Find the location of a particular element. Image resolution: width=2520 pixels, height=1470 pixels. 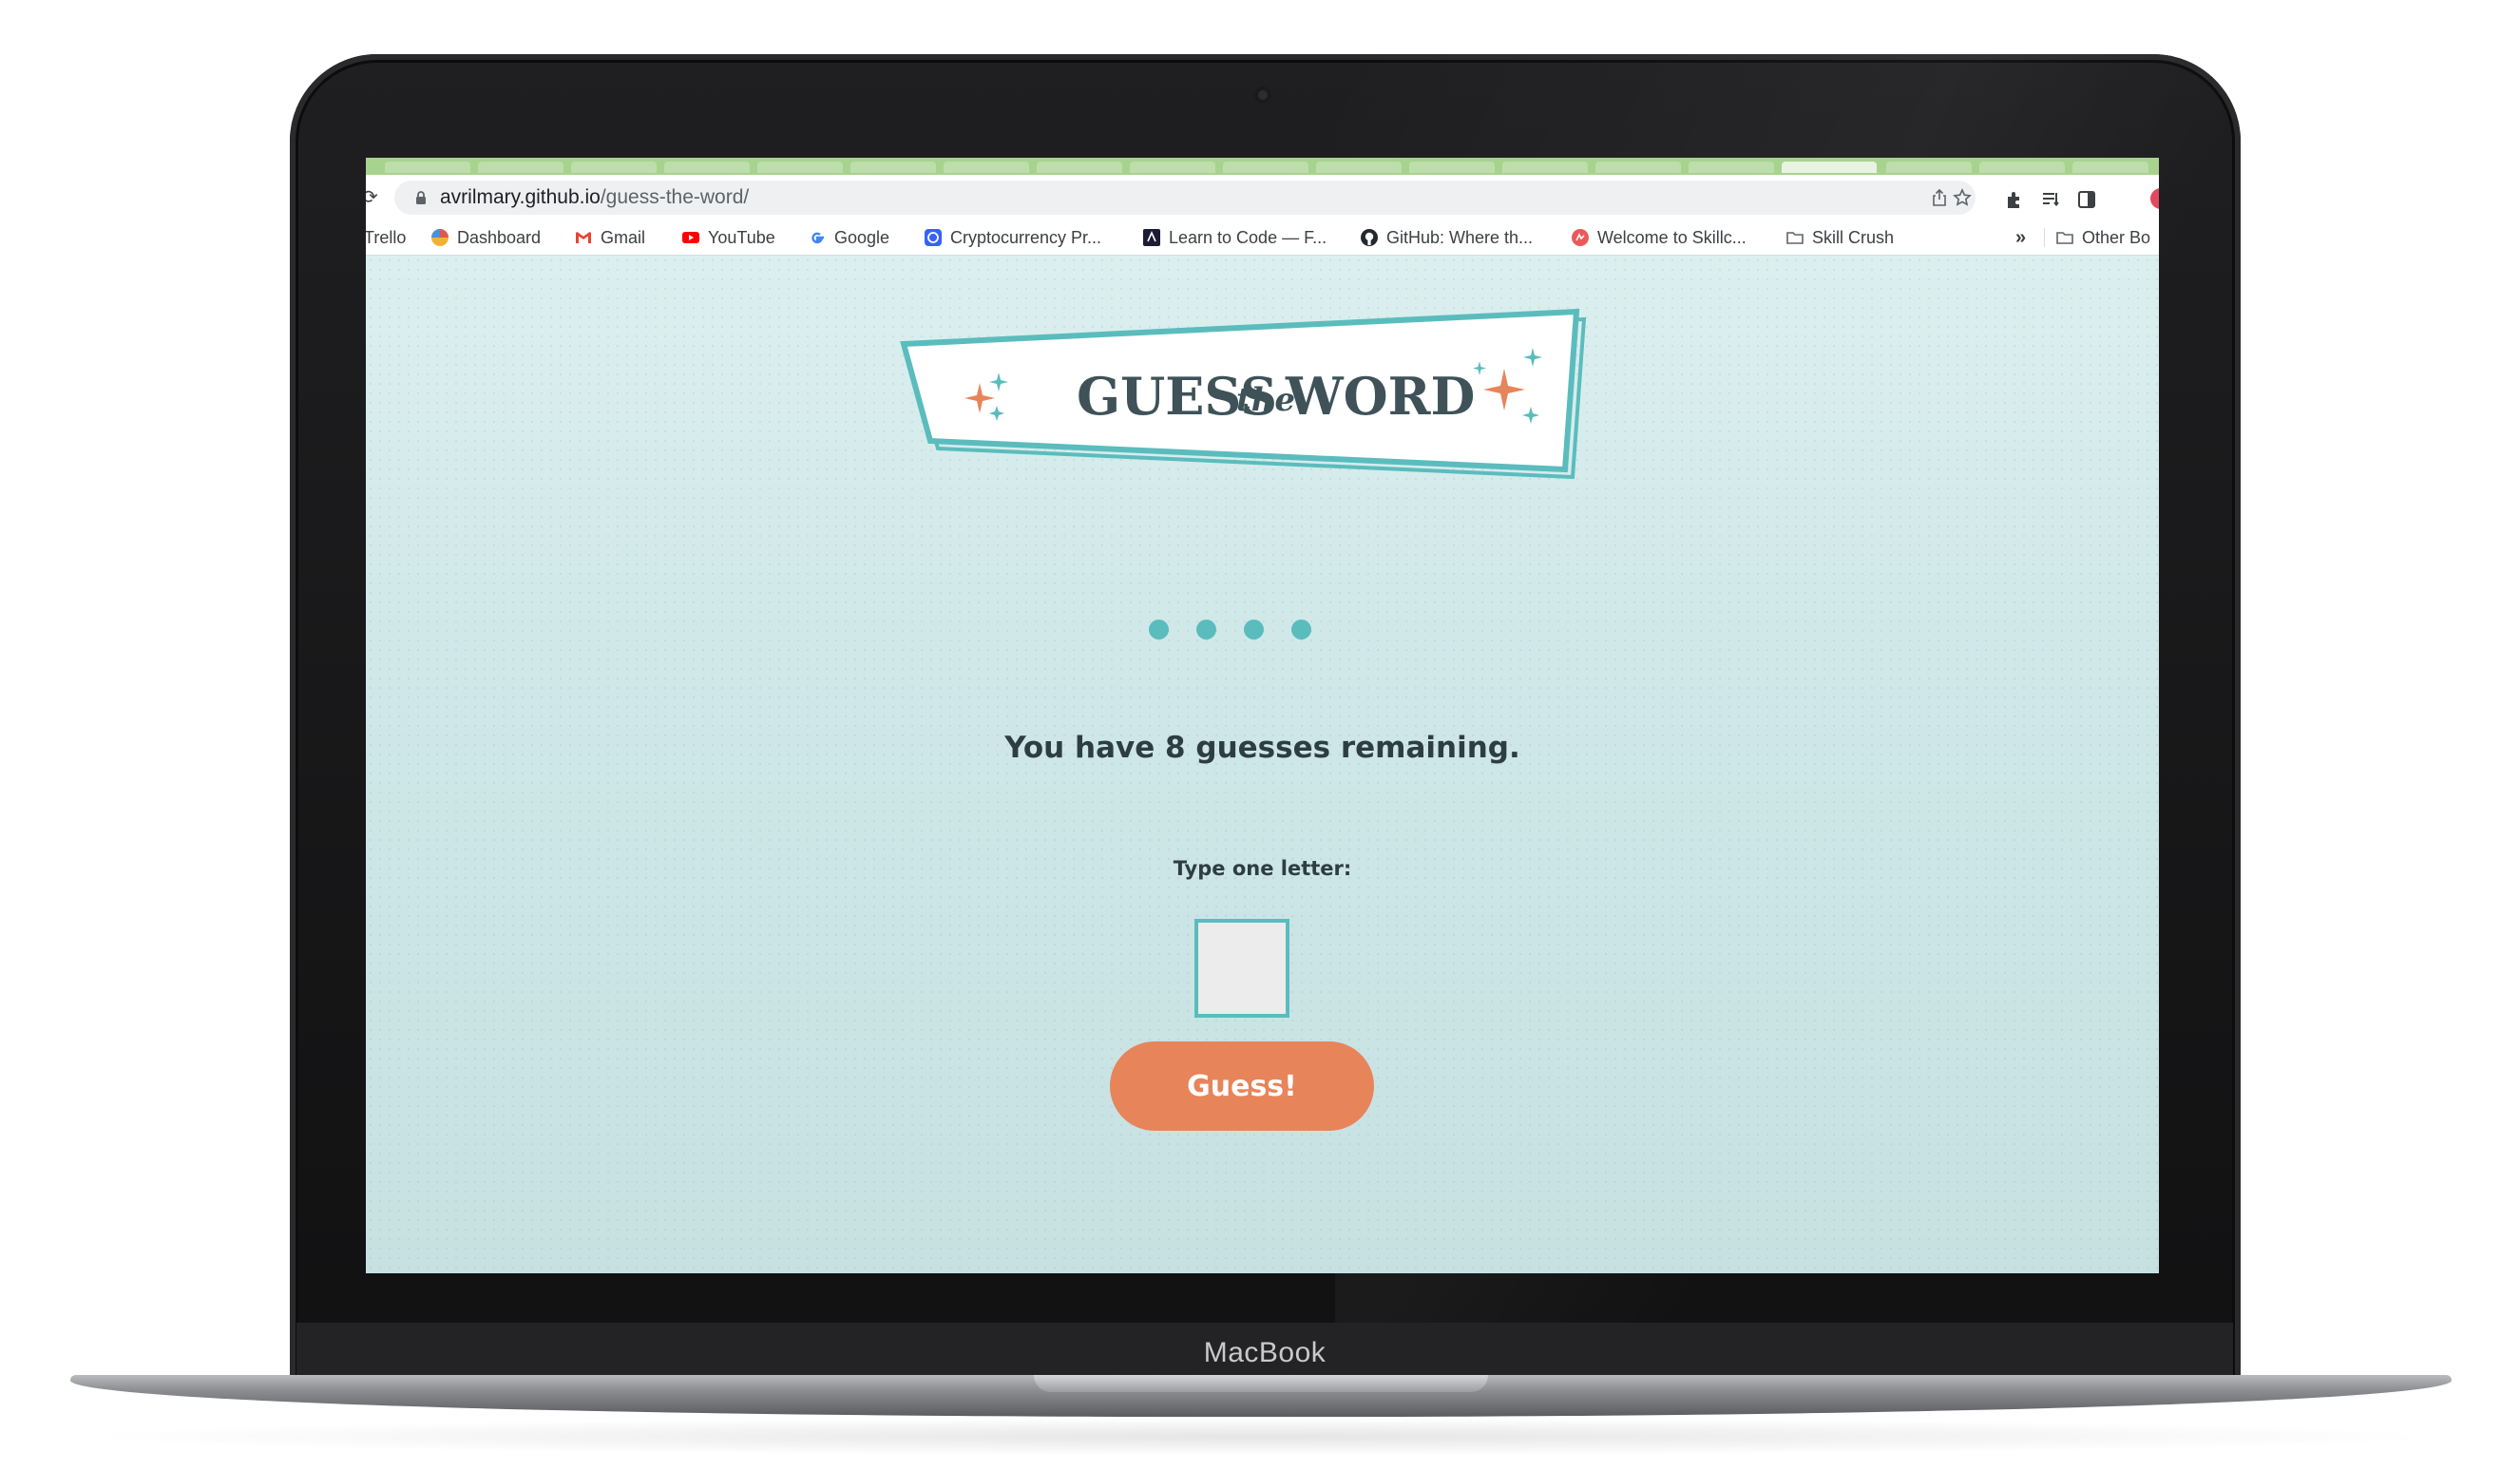

share-icon is located at coordinates (1939, 197).